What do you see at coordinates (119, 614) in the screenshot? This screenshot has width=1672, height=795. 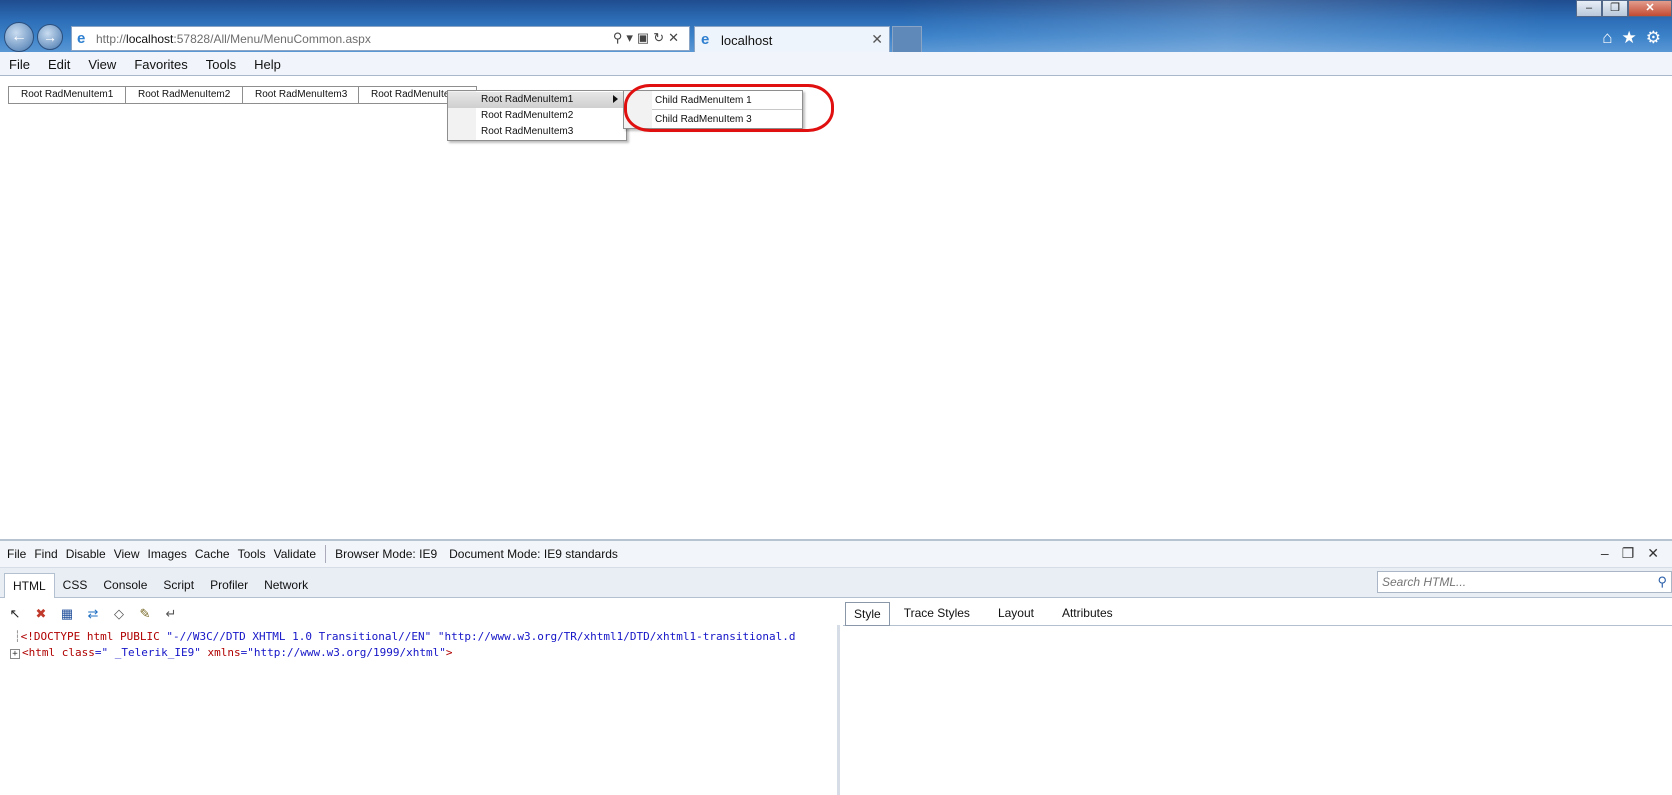 I see `dom-element-icon: ◇` at bounding box center [119, 614].